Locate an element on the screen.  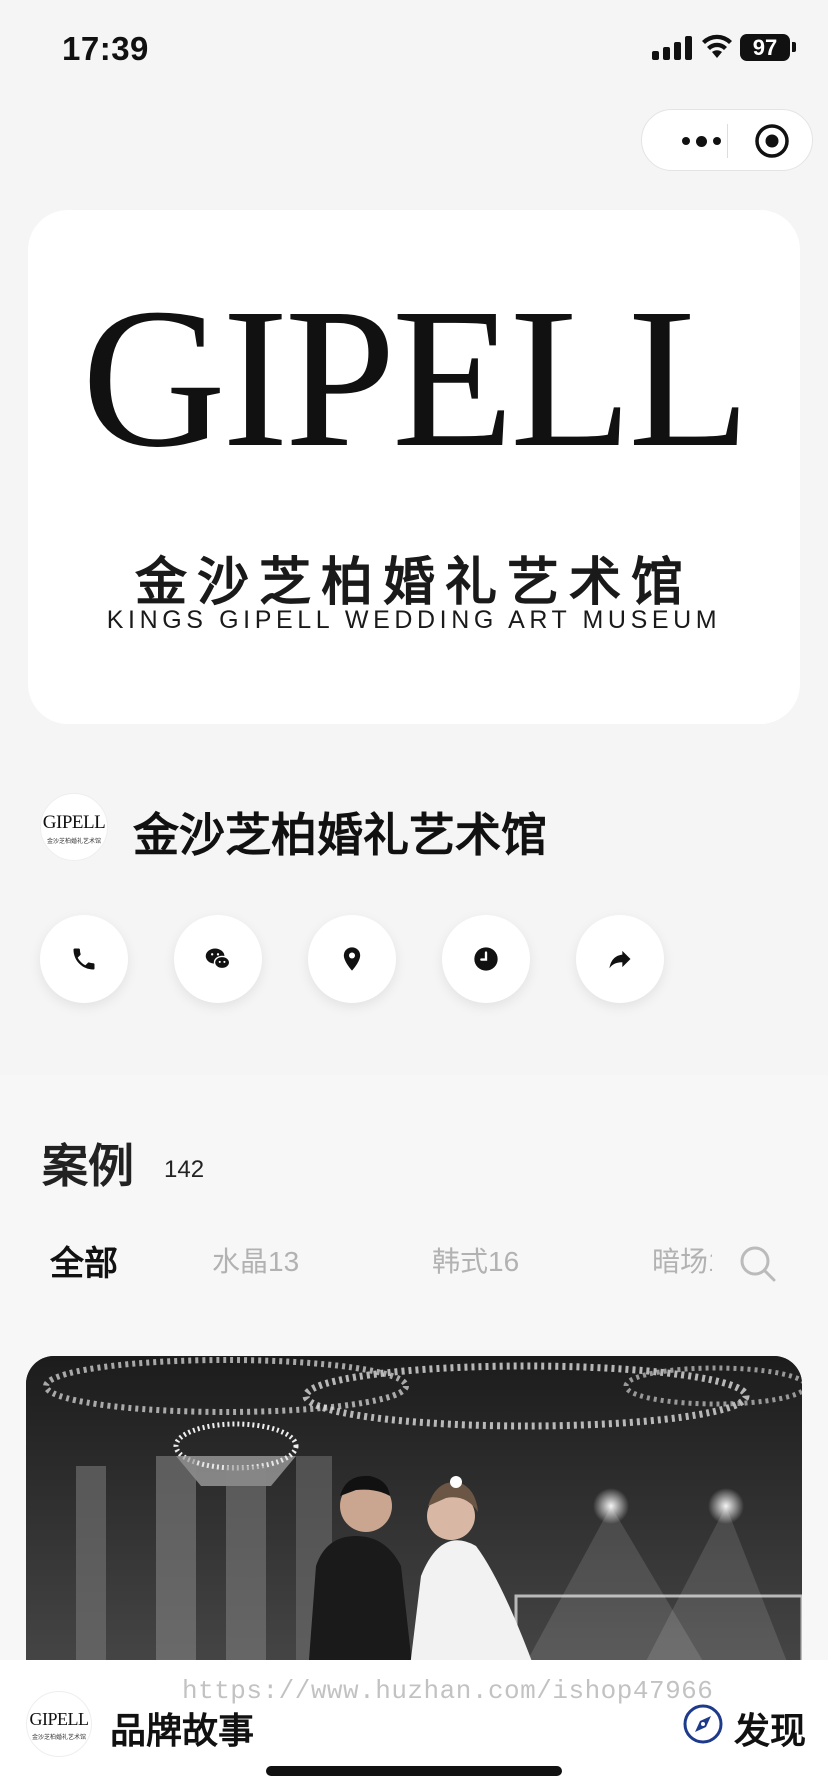
watermark-text: https://www.huzhan.com/ishop47966 is located at coordinates (448, 1691).